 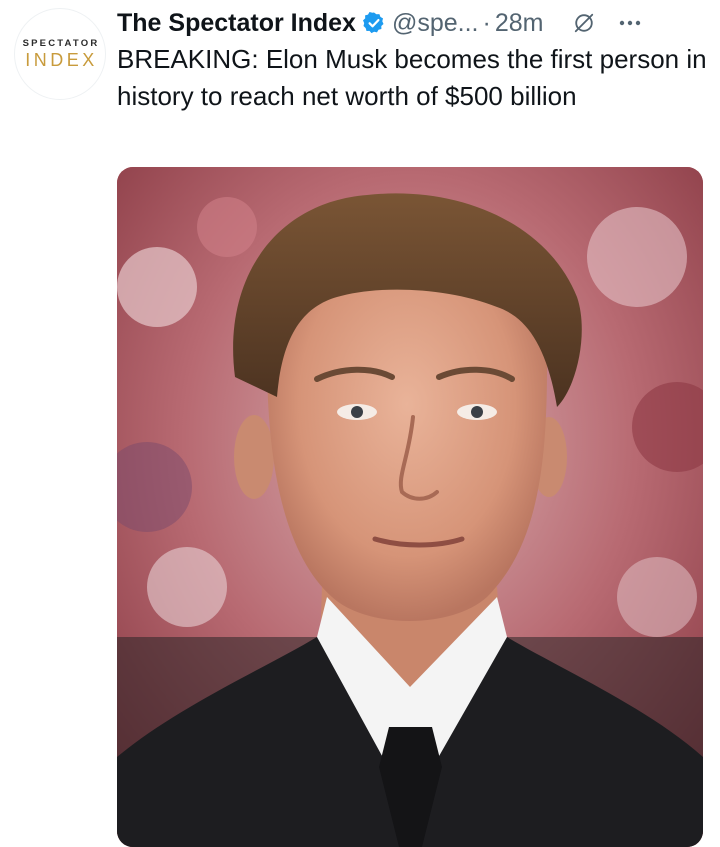 What do you see at coordinates (236, 23) in the screenshot?
I see `author-name: The Spectator Index` at bounding box center [236, 23].